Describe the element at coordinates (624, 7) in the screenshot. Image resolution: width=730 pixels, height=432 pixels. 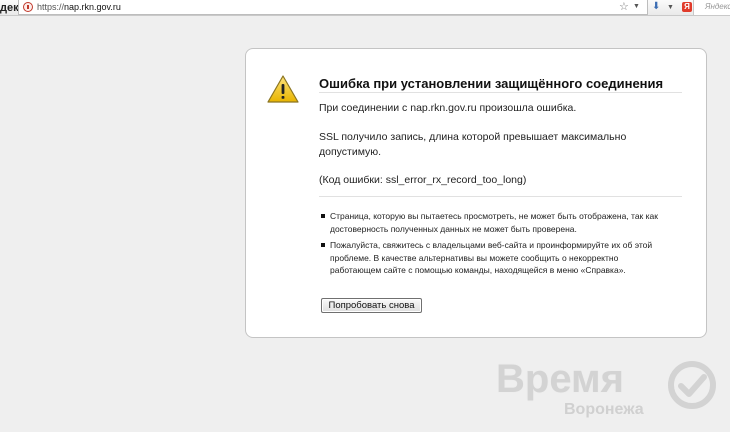
I see `star-icon: ☆` at that location.